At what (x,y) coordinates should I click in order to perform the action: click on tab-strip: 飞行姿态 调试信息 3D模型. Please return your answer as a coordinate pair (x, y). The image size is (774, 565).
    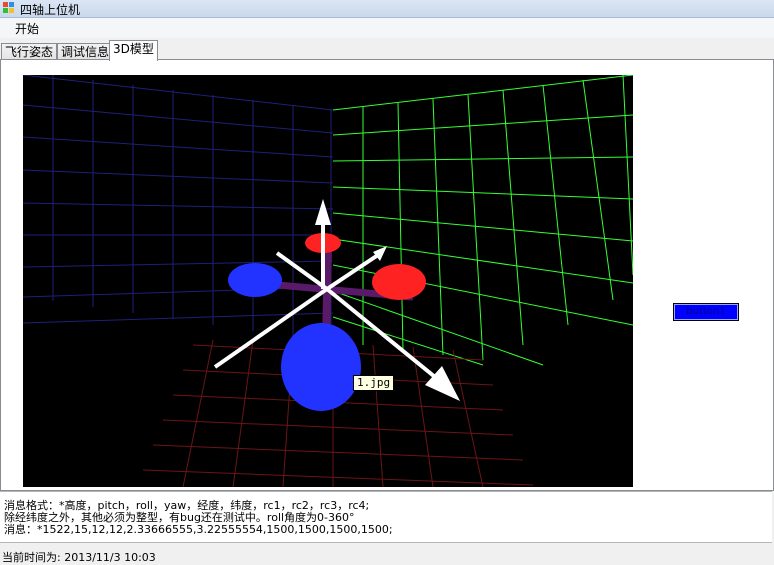
    Looking at the image, I should click on (387, 50).